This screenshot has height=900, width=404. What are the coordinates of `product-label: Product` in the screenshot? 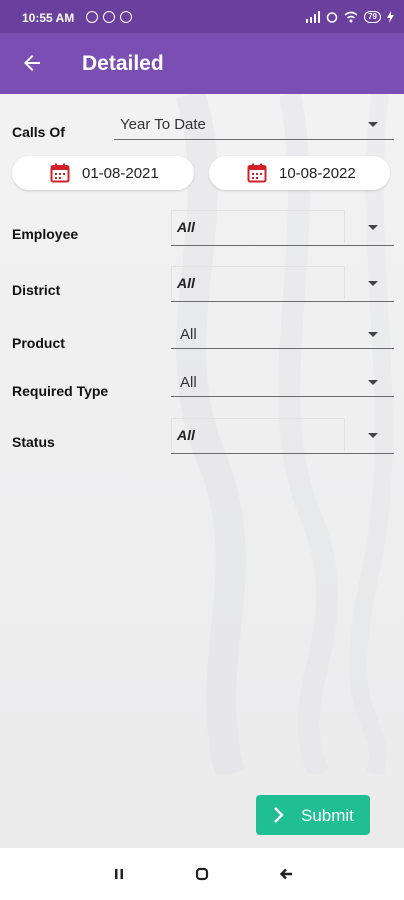 It's located at (38, 343).